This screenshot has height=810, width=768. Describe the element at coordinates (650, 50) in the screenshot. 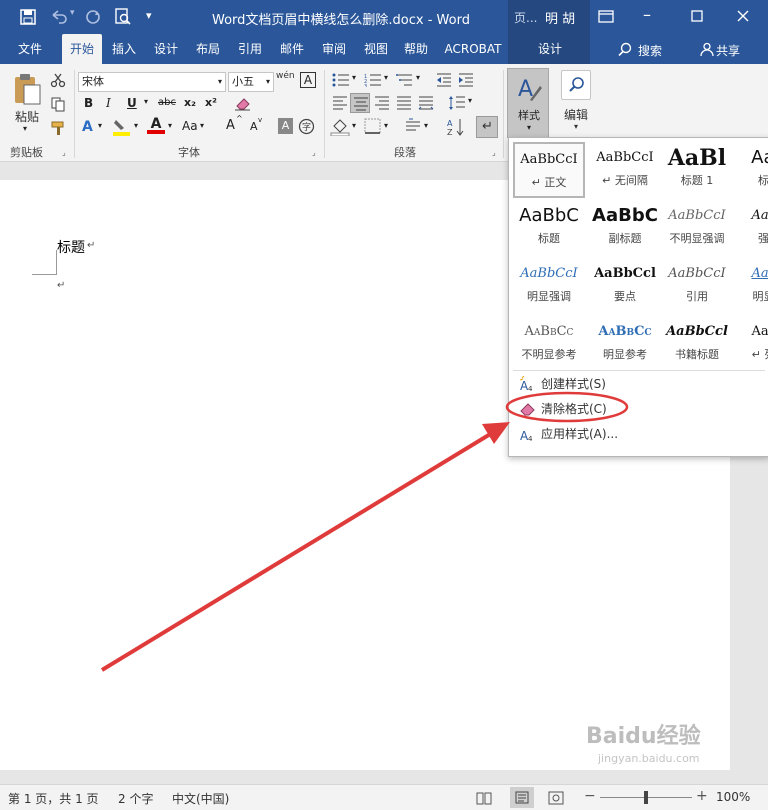

I see `search-label: 搜索` at that location.